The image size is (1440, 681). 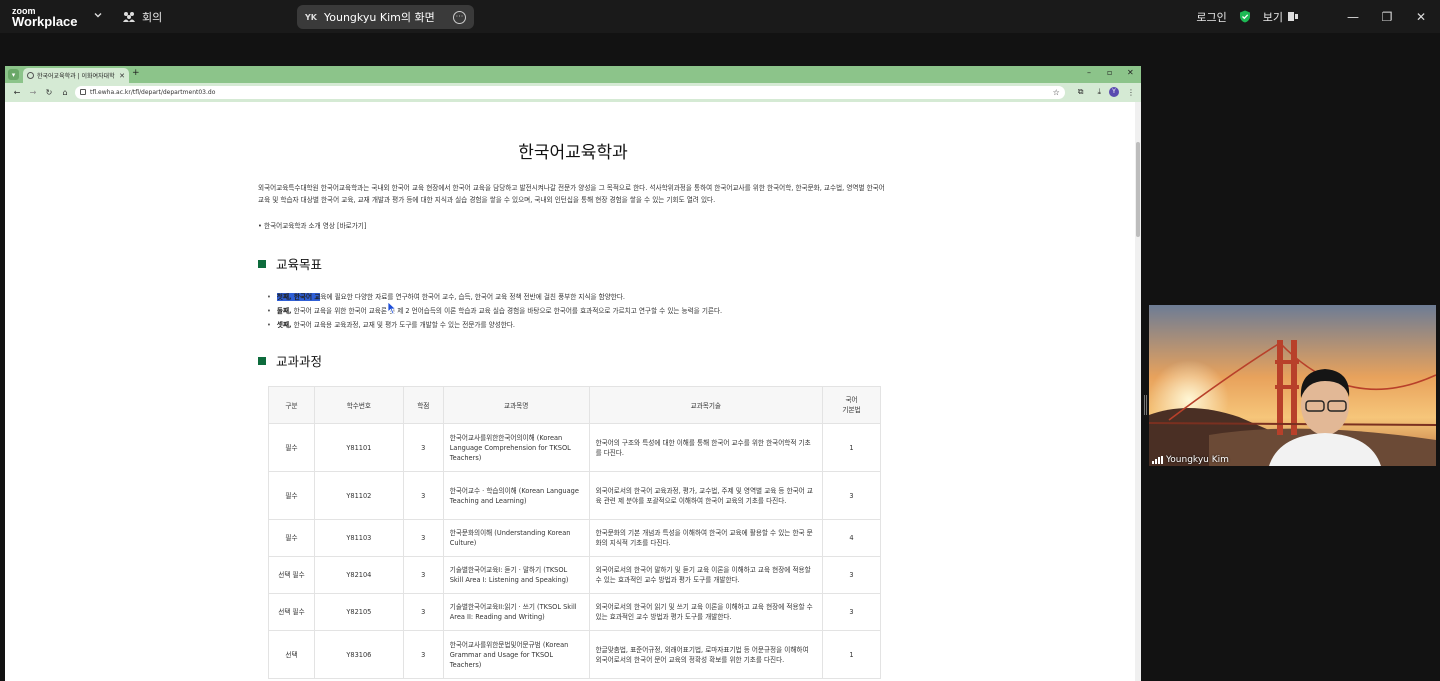 I want to click on view-label: 보기, so click(x=1272, y=17).